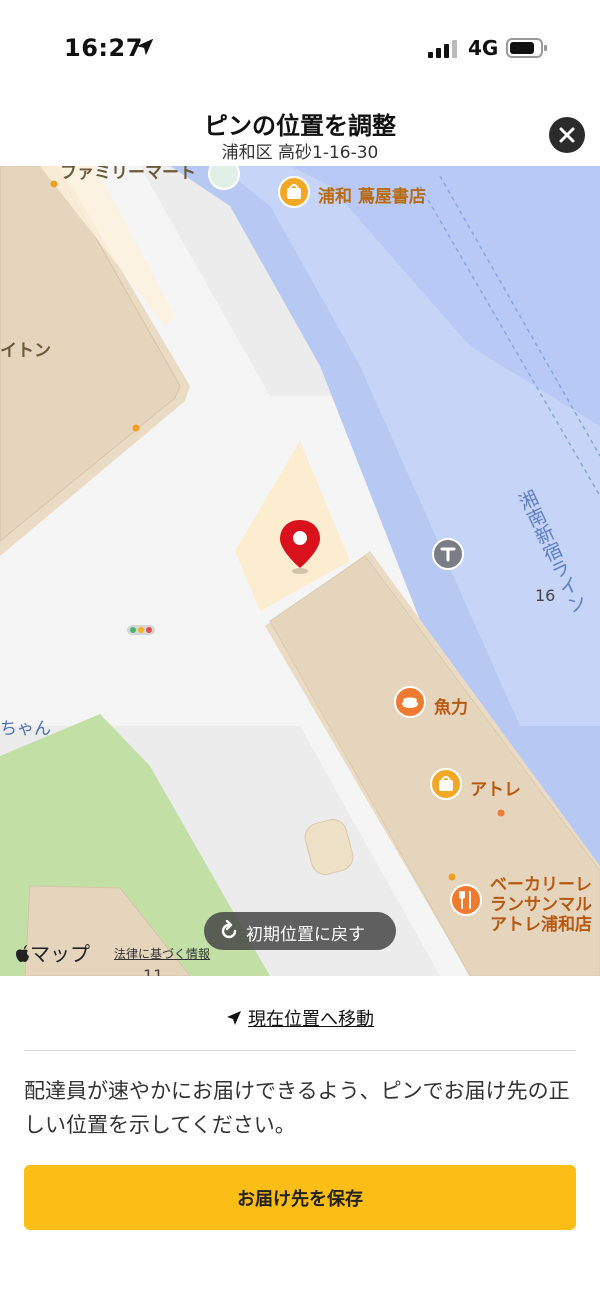 This screenshot has width=600, height=1304. I want to click on block-number-16: 16, so click(545, 595).